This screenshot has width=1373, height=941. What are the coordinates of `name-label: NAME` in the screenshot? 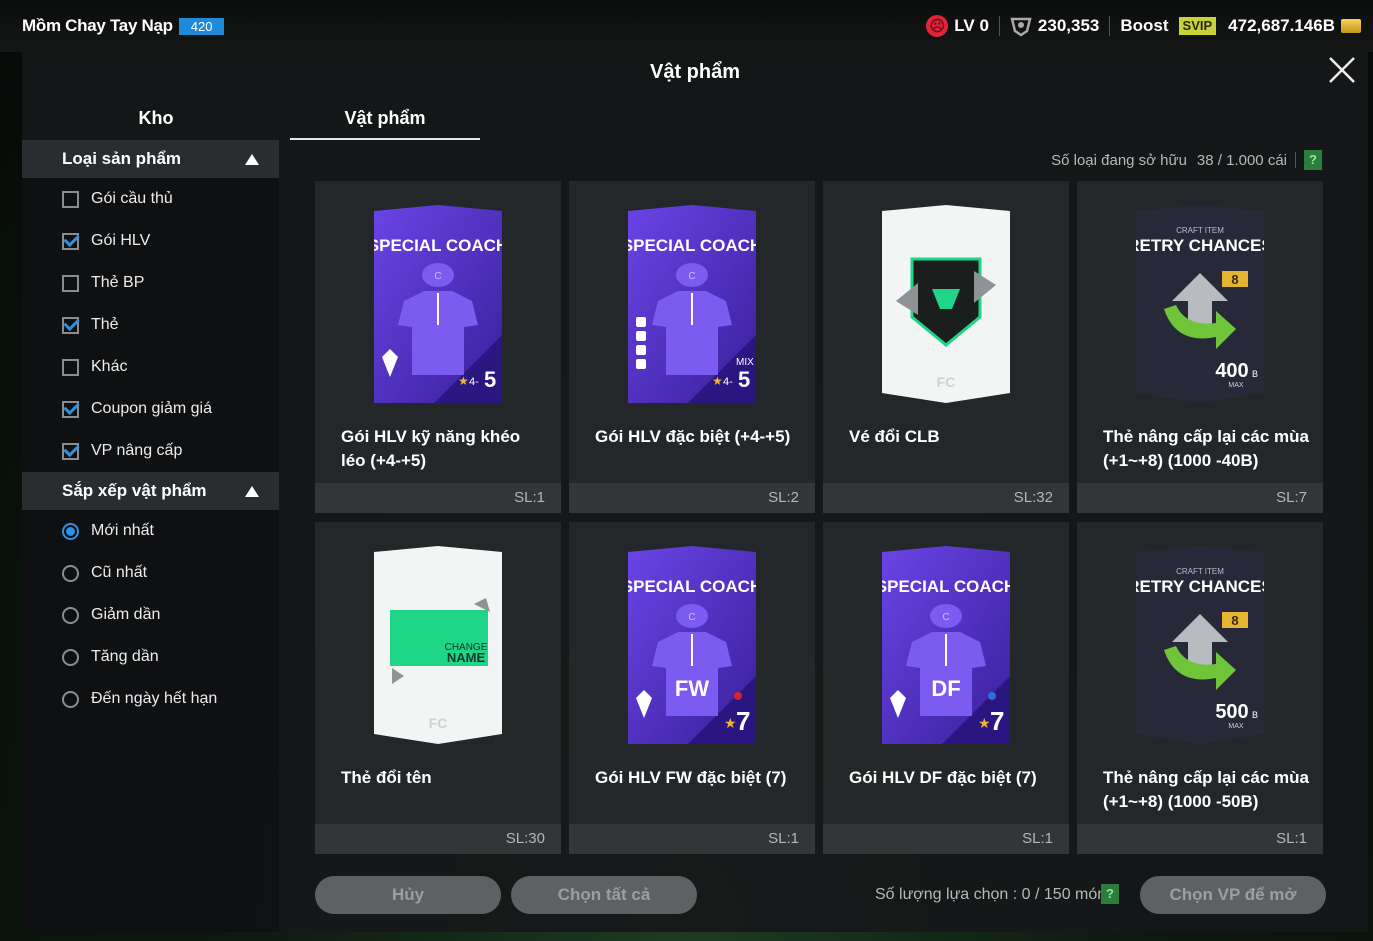 It's located at (466, 657).